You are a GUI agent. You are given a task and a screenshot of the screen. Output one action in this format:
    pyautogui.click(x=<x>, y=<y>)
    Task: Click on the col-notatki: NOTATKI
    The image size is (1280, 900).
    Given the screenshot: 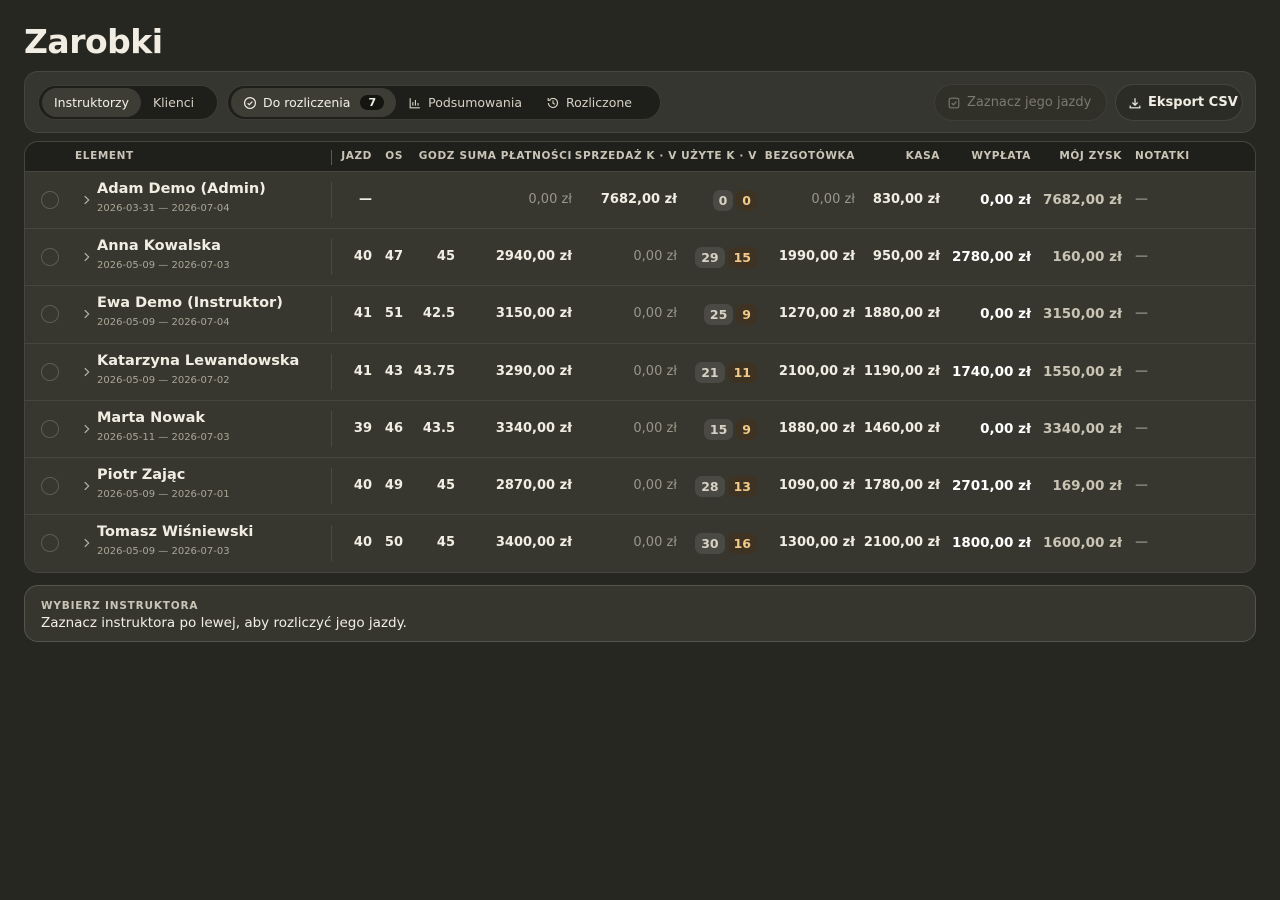 What is the action you would take?
    pyautogui.click(x=1162, y=157)
    